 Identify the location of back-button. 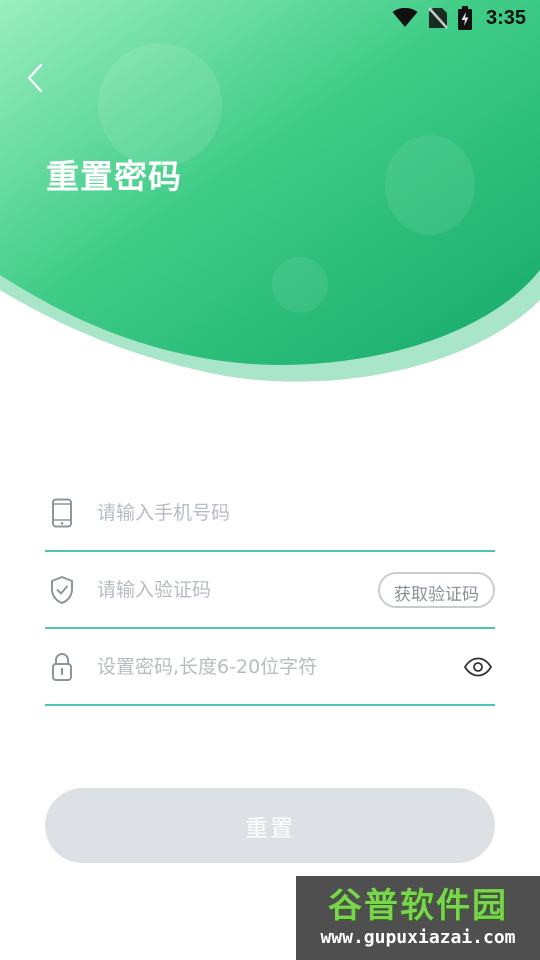
(35, 78).